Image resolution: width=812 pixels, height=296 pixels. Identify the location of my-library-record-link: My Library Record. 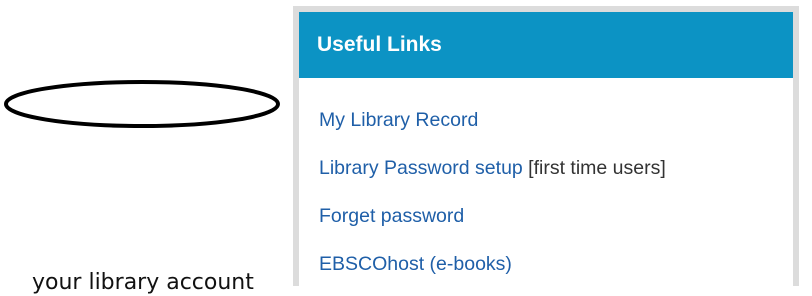
(398, 120).